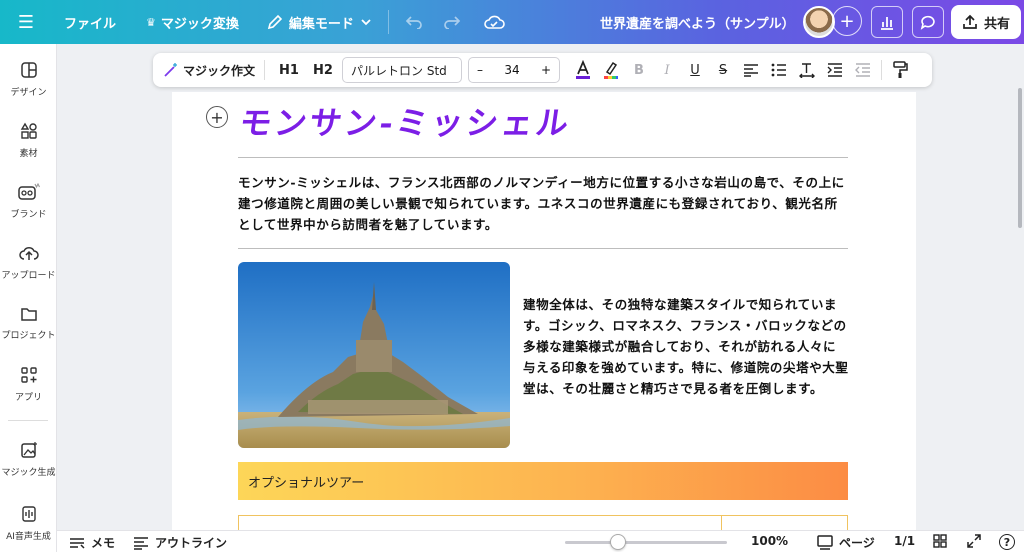 The width and height of the screenshot is (1024, 552). I want to click on italic-icon: I, so click(667, 70).